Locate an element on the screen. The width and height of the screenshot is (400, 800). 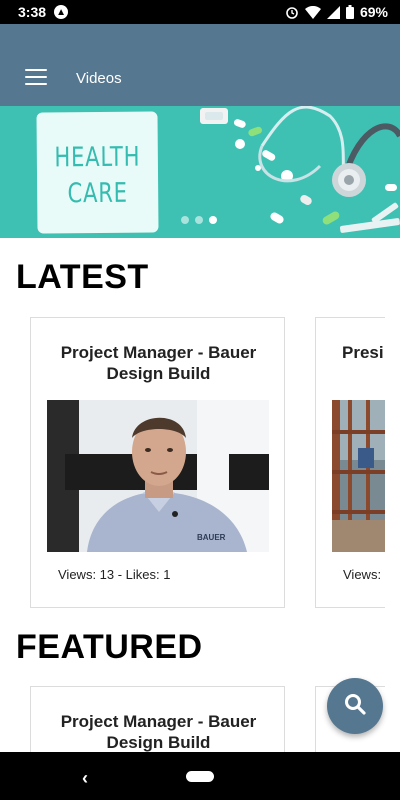
video-title: Presi is located at coordinates (363, 352).